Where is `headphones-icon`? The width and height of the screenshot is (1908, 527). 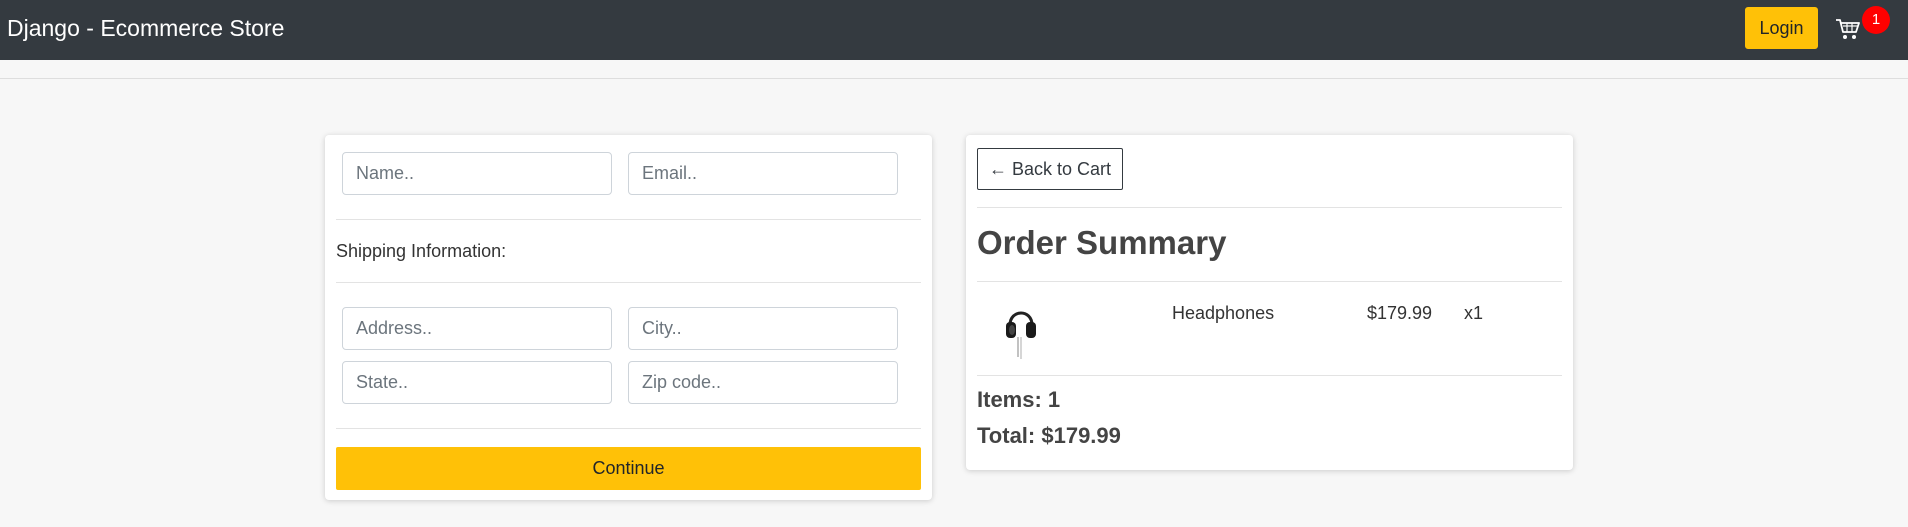
headphones-icon is located at coordinates (1021, 335).